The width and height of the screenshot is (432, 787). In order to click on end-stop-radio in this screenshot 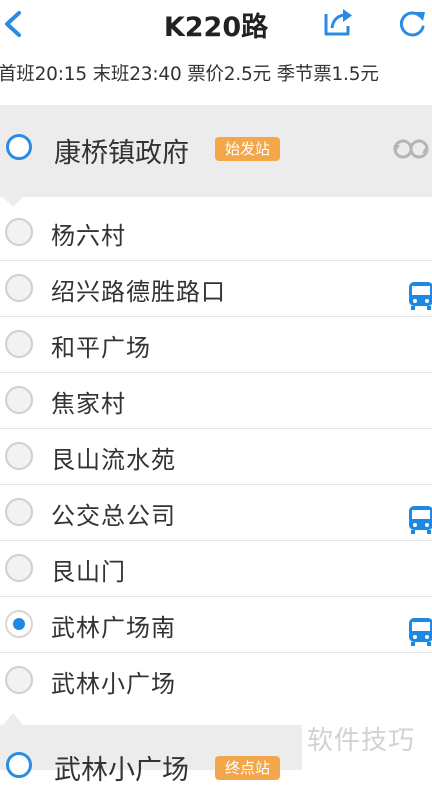, I will do `click(19, 765)`.